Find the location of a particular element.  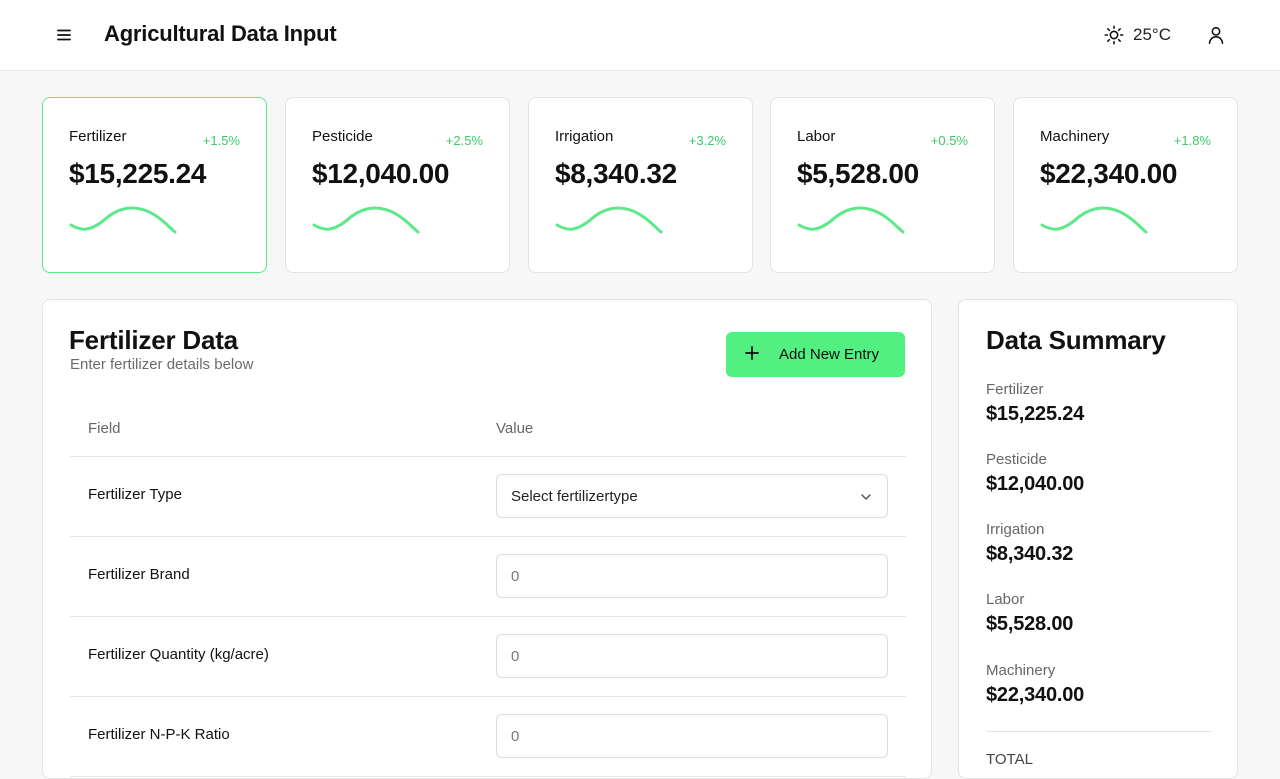

fertilizer-quantity-input is located at coordinates (692, 656).